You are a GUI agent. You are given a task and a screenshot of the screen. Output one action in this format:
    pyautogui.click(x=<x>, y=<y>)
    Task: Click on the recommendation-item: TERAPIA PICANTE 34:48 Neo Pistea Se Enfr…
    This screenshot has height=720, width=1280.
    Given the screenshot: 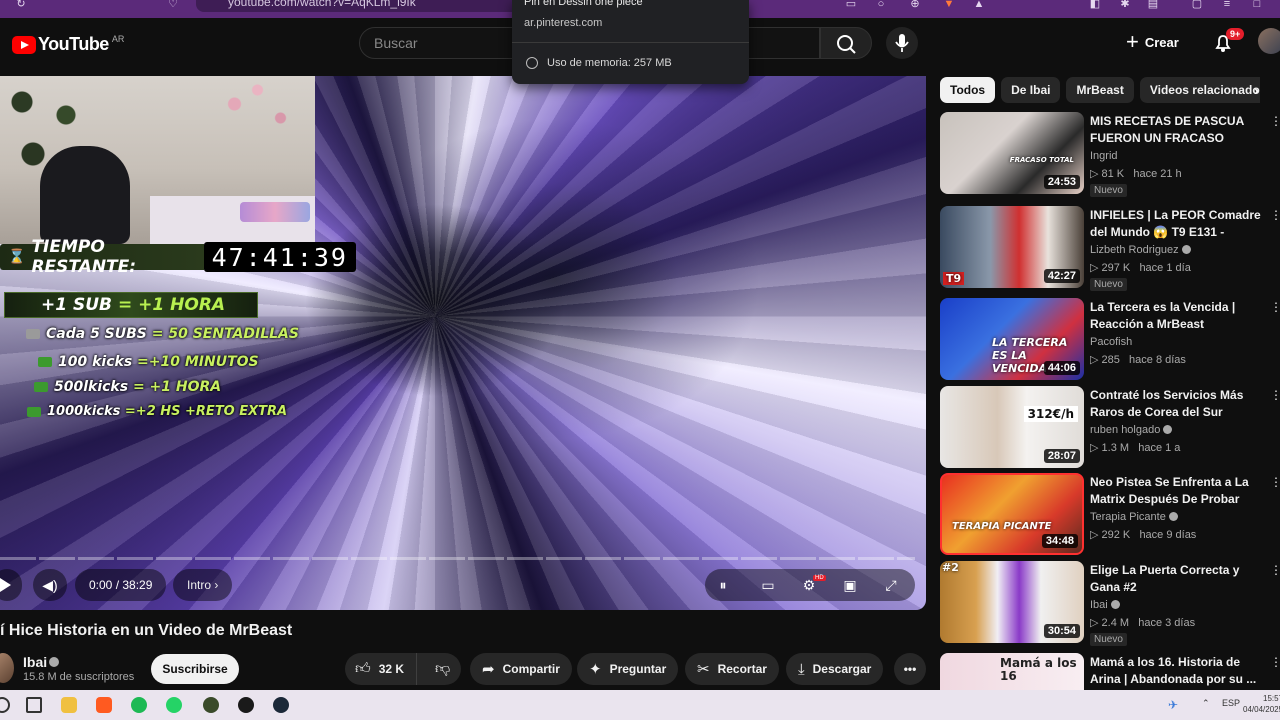 What is the action you would take?
    pyautogui.click(x=1110, y=514)
    